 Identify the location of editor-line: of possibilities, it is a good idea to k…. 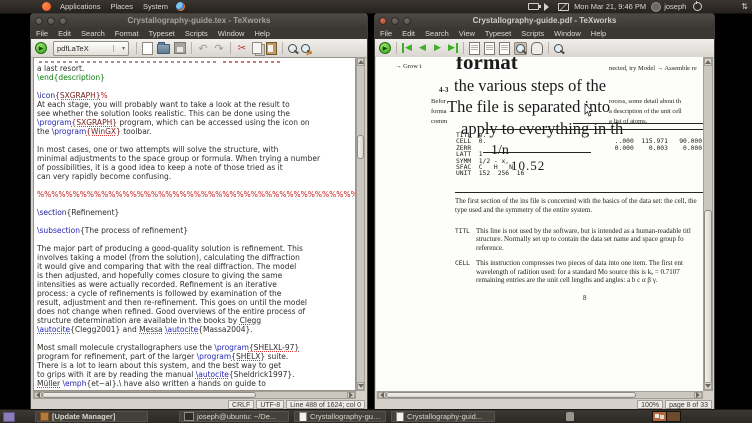
(160, 167).